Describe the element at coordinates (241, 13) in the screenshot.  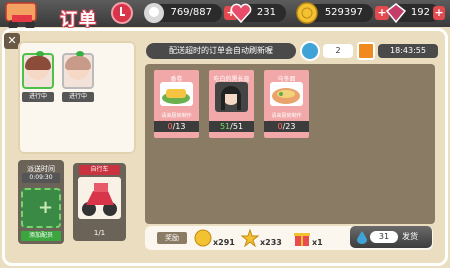
I see `heart-icon` at that location.